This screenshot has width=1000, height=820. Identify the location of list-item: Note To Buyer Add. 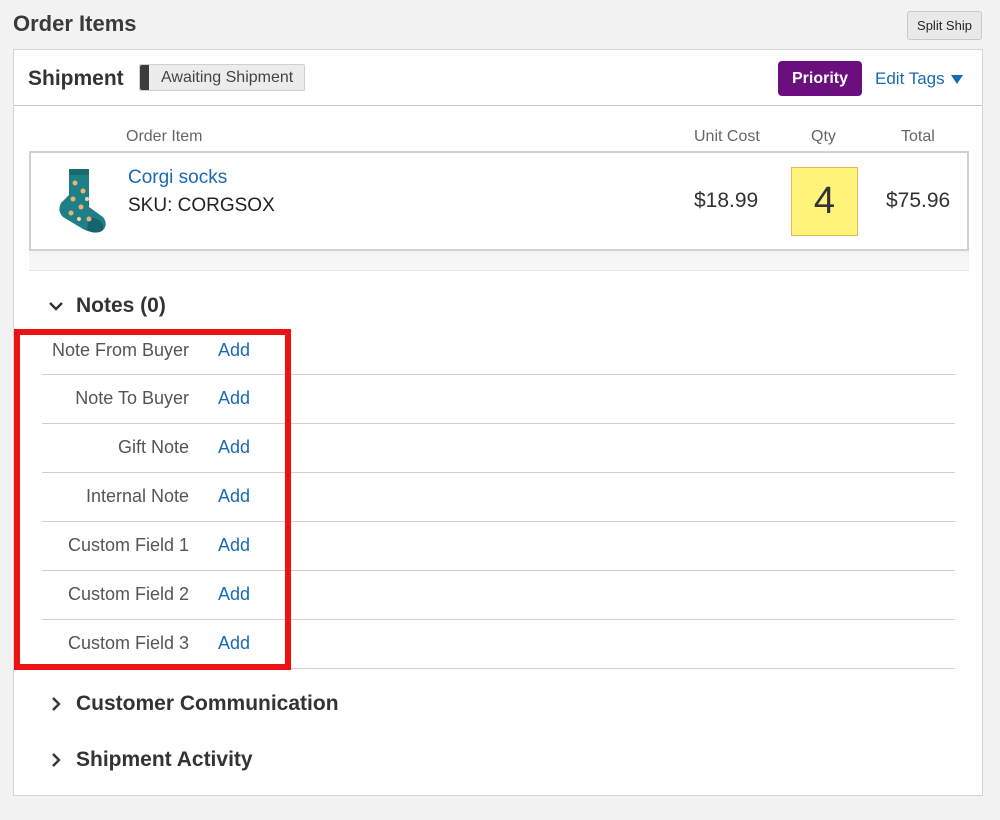
(498, 399).